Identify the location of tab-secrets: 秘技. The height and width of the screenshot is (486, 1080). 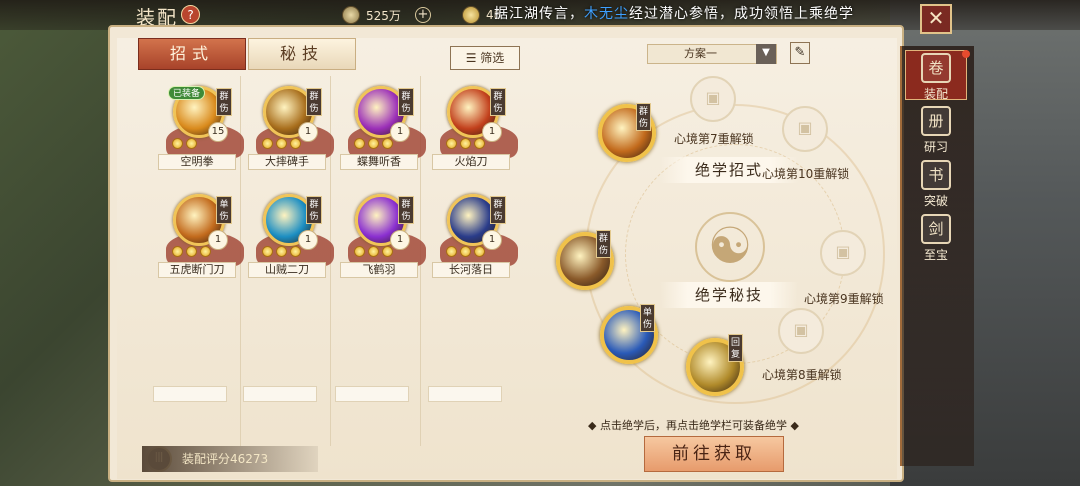
(302, 54).